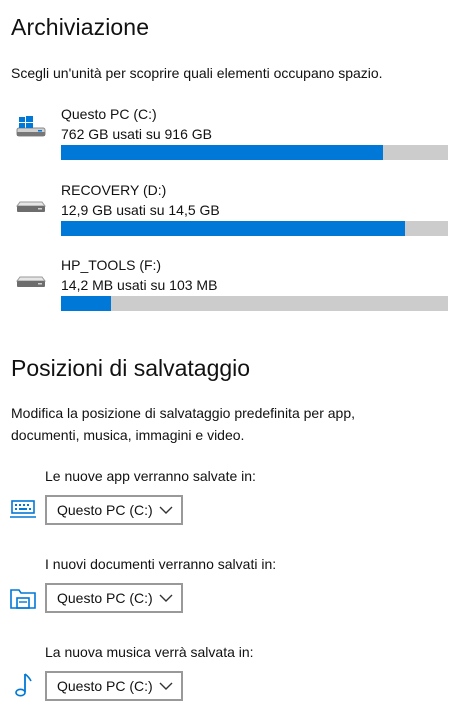 The image size is (466, 710). What do you see at coordinates (131, 368) in the screenshot?
I see `save-locations-title: Posizioni di salvataggio` at bounding box center [131, 368].